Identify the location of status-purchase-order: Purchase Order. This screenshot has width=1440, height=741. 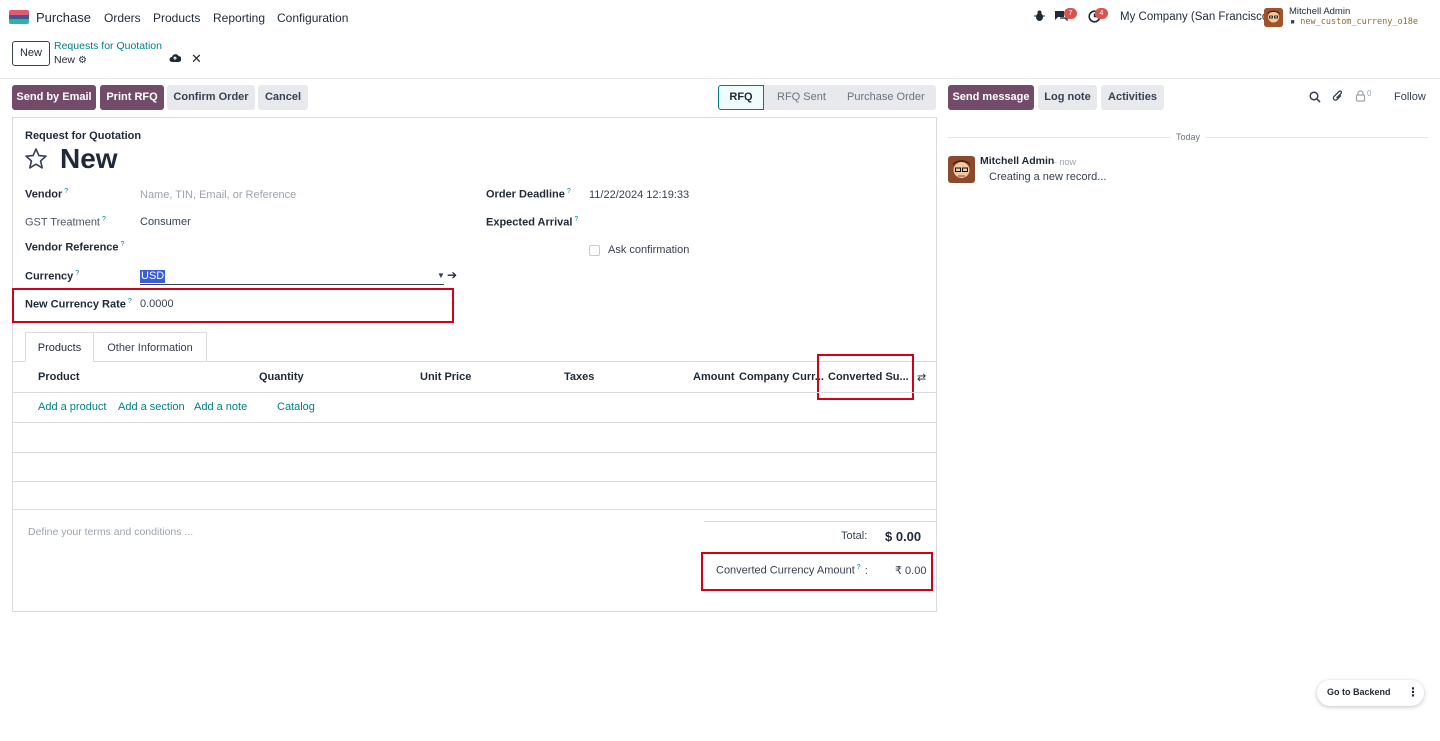
(886, 97).